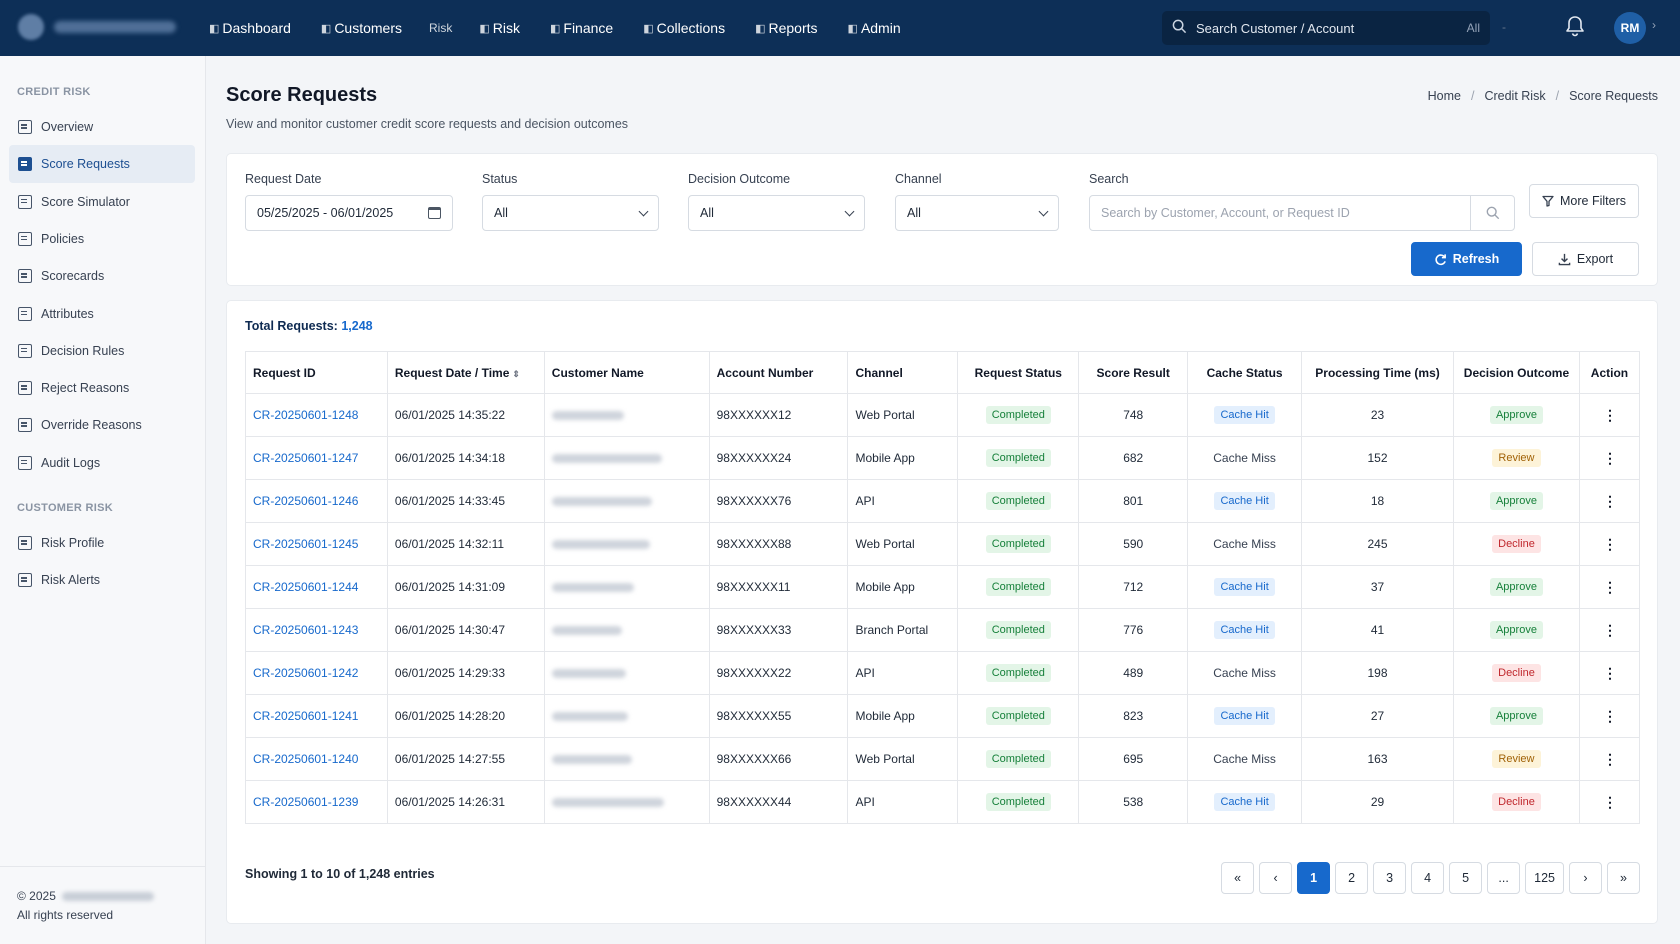 This screenshot has height=944, width=1680. I want to click on nav-finance: ◧ Finance, so click(581, 28).